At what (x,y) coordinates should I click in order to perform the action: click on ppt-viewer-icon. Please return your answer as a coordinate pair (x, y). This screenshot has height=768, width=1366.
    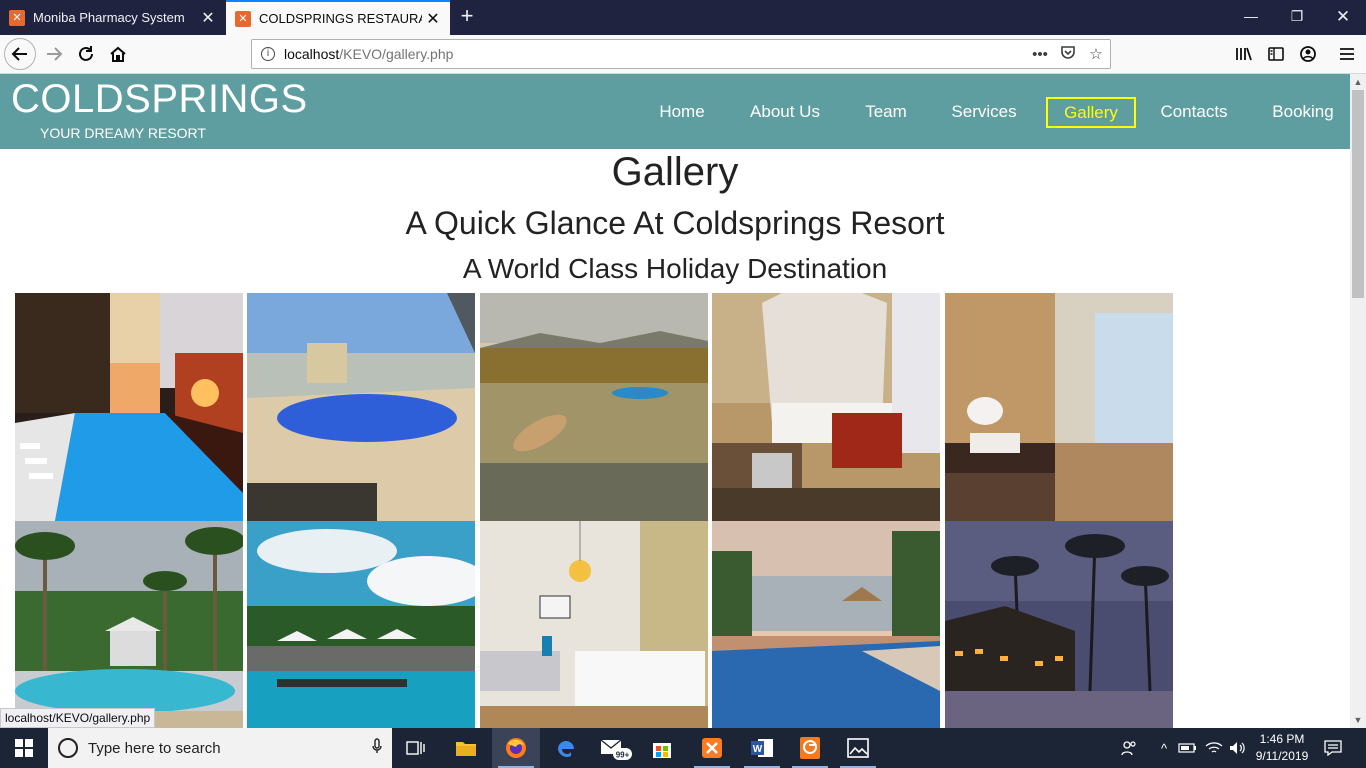
    Looking at the image, I should click on (810, 748).